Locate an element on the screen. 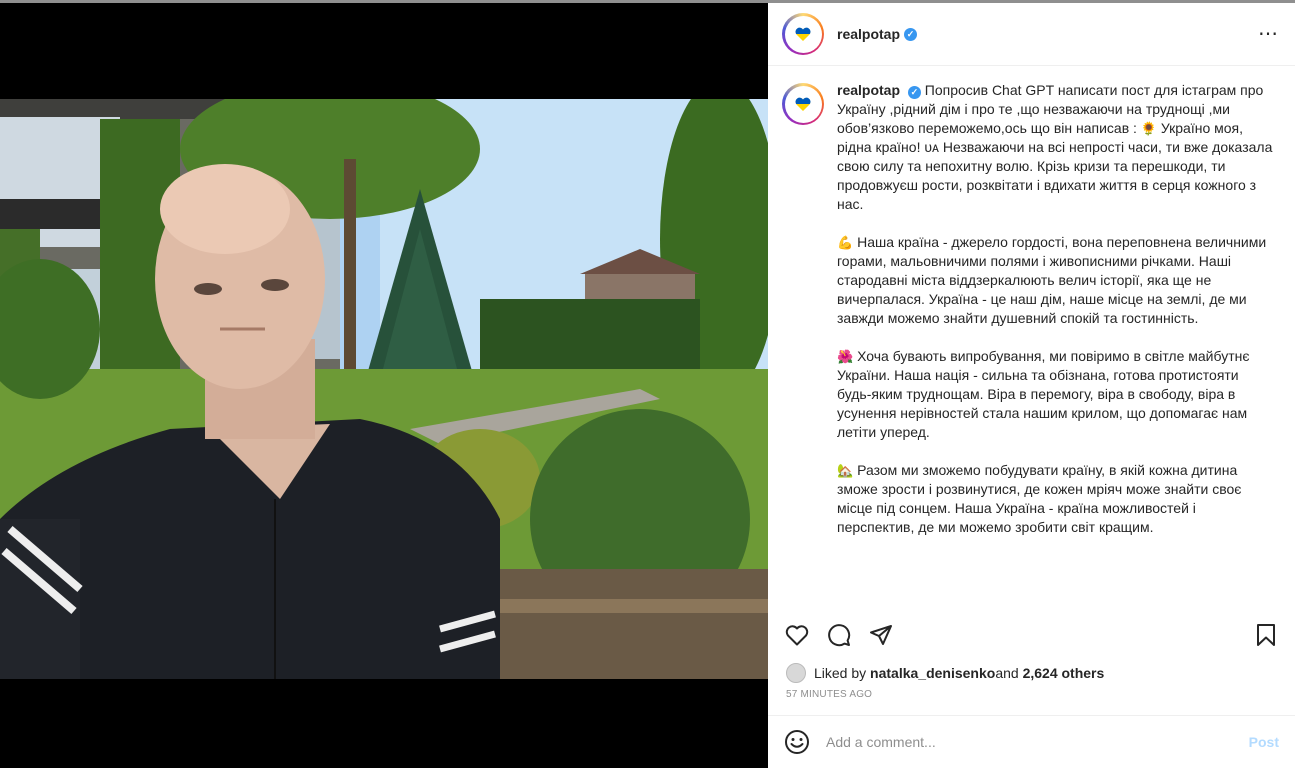  hibiscus-emoji-icon: 🌺 is located at coordinates (845, 356).